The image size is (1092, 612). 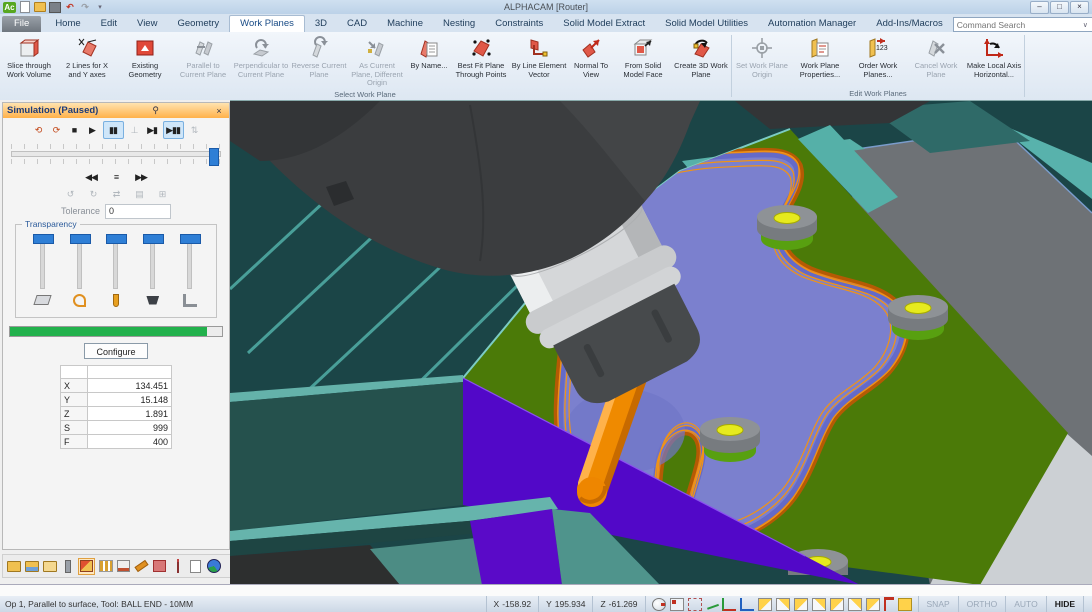 What do you see at coordinates (694, 604) in the screenshot?
I see `zoom-window-icon` at bounding box center [694, 604].